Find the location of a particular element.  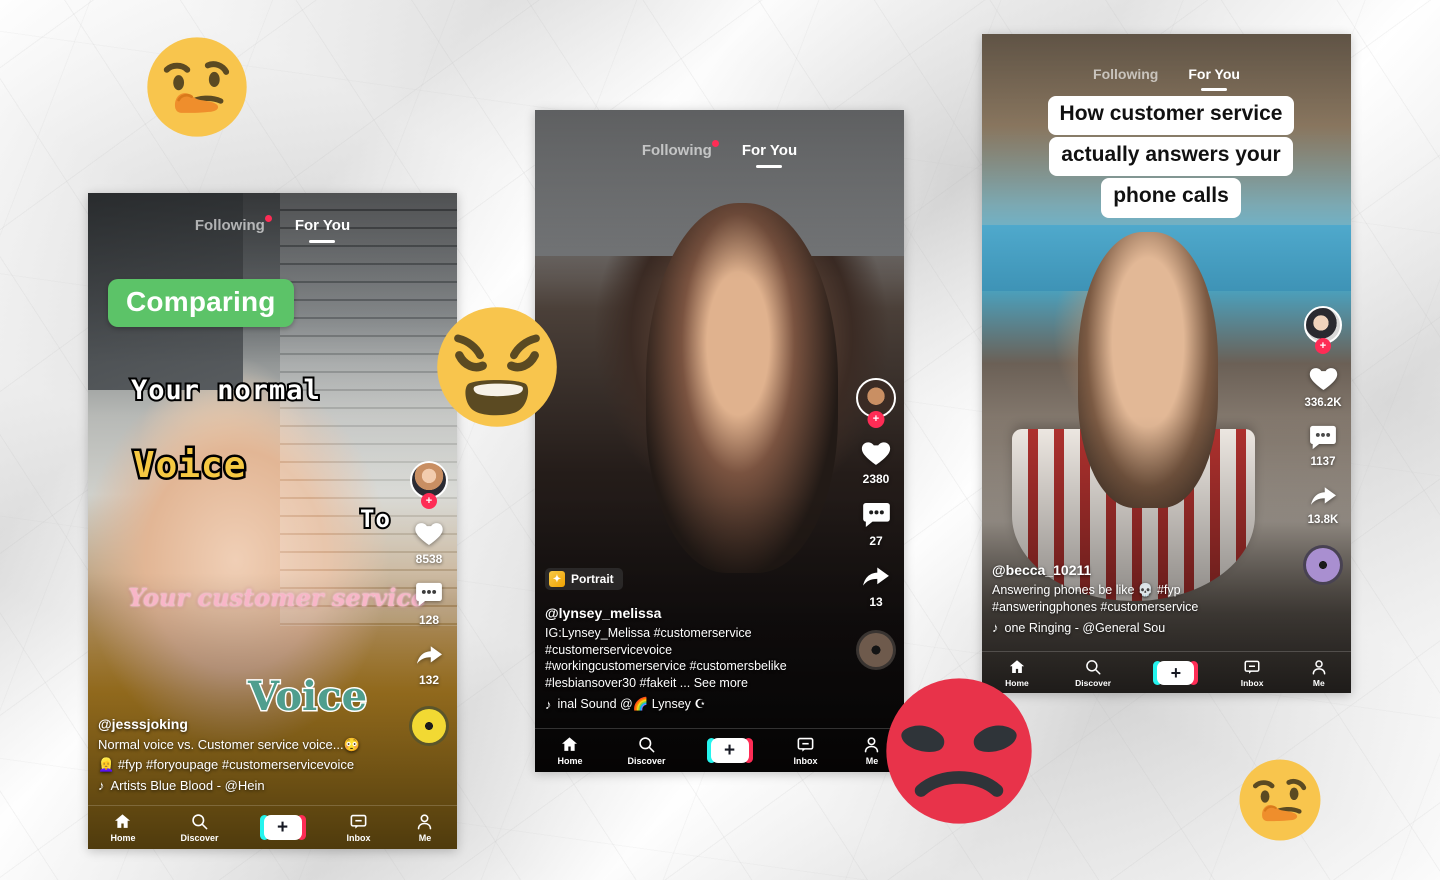

share-action: 132 is located at coordinates (429, 663).